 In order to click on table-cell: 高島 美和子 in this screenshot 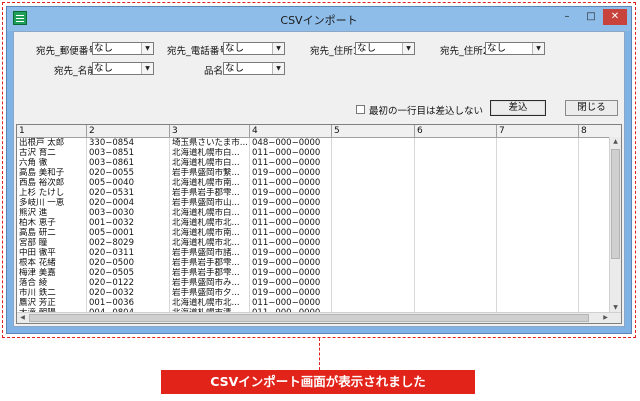, I will do `click(52, 173)`.